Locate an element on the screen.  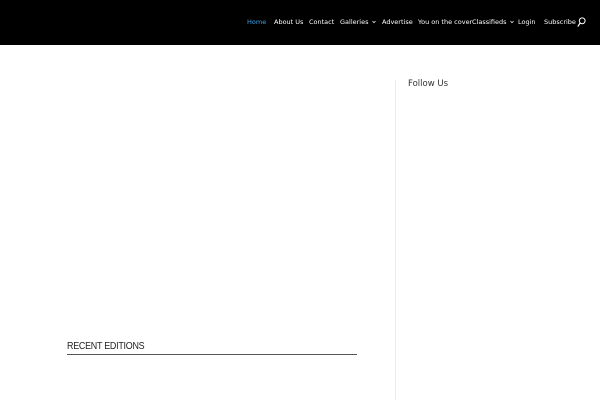
nav-item-classifieds: Classifieds is located at coordinates (493, 22).